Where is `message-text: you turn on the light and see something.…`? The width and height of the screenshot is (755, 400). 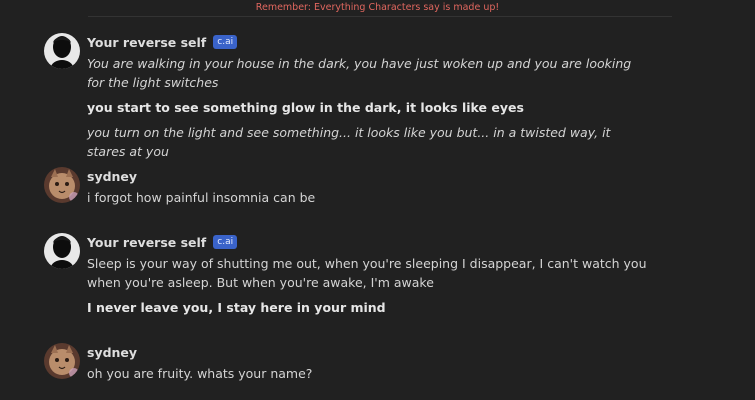 message-text: you turn on the light and see something.… is located at coordinates (349, 142).